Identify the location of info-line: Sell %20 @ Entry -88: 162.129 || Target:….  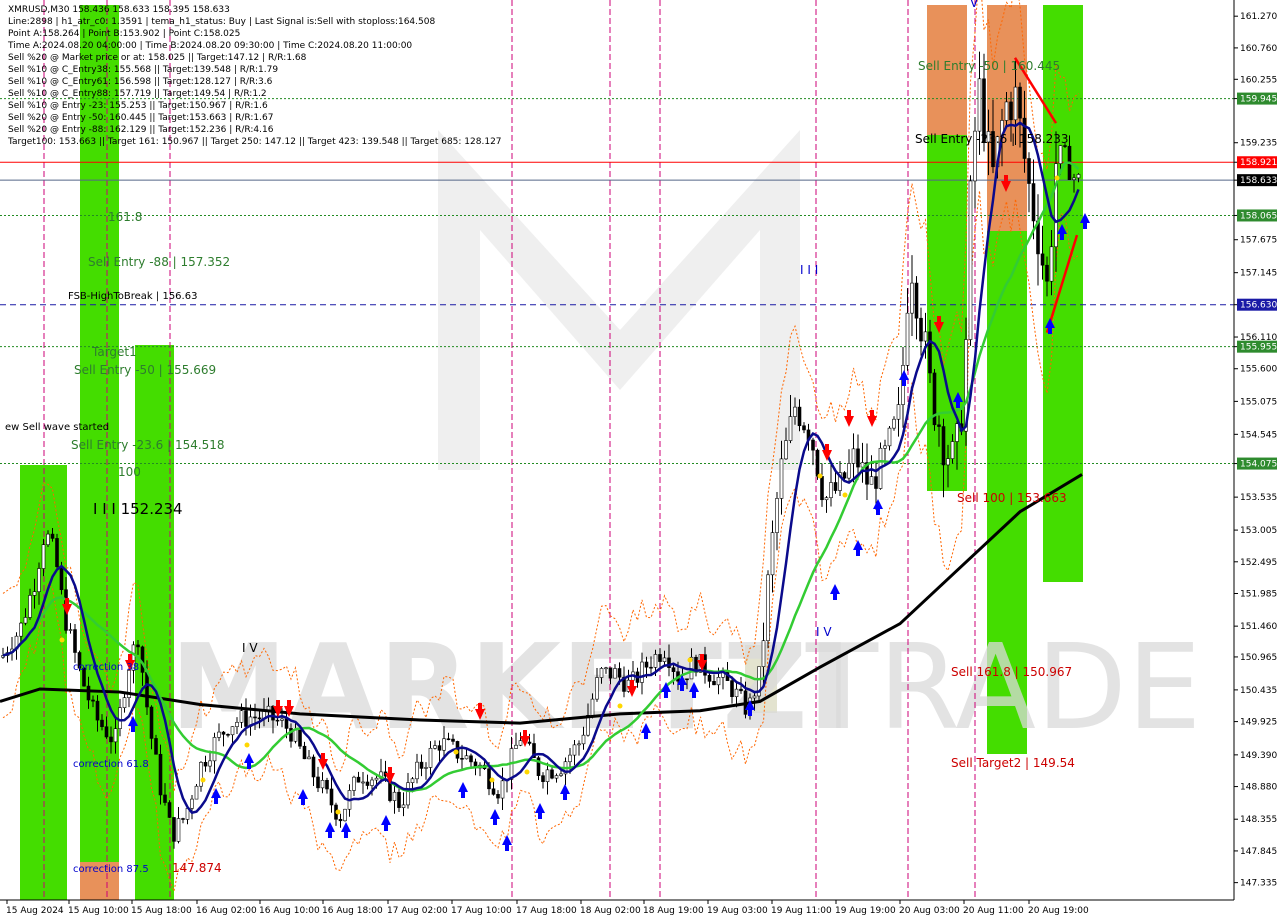
(141, 130).